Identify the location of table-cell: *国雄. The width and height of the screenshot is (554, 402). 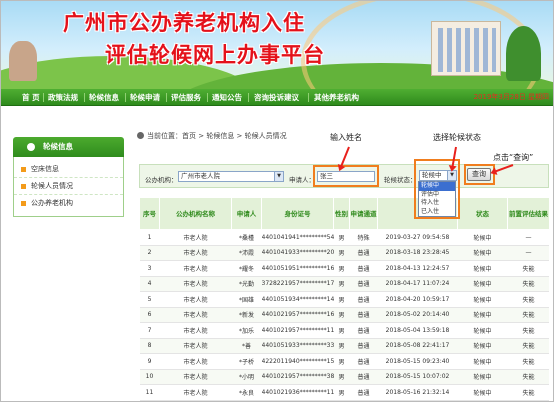
(246, 299).